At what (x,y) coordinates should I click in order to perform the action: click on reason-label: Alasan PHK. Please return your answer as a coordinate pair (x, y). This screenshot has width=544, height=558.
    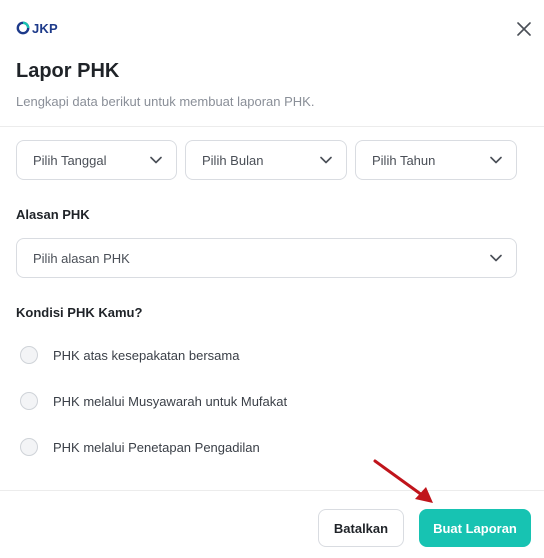
    Looking at the image, I should click on (53, 214).